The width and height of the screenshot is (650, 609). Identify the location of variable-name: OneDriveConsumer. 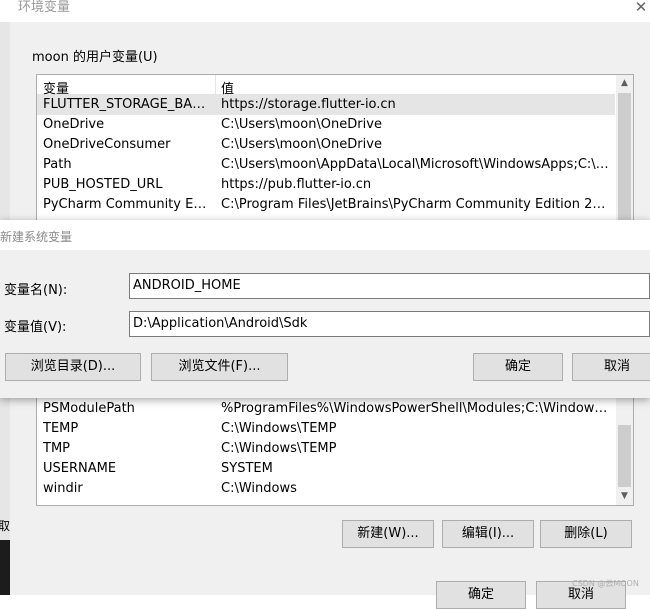
(107, 144).